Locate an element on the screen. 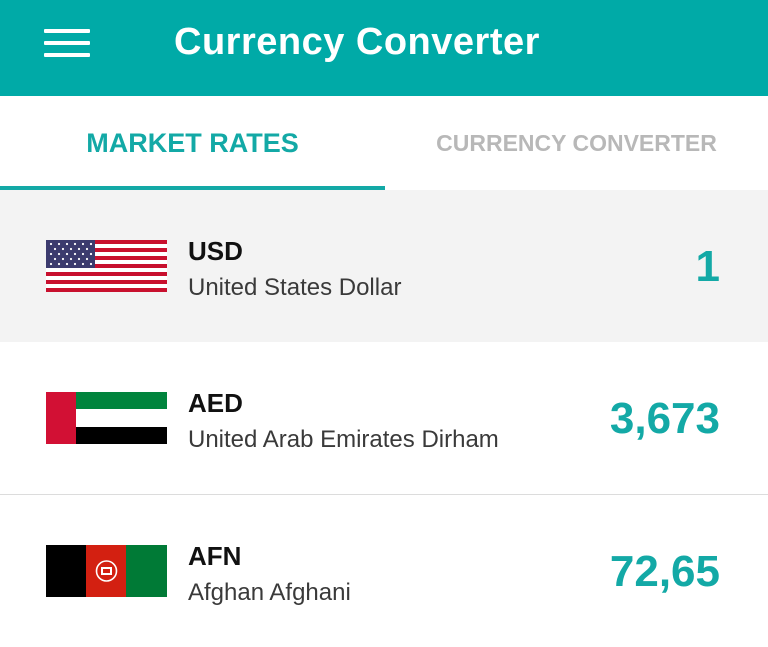  currency-code: USD is located at coordinates (215, 251).